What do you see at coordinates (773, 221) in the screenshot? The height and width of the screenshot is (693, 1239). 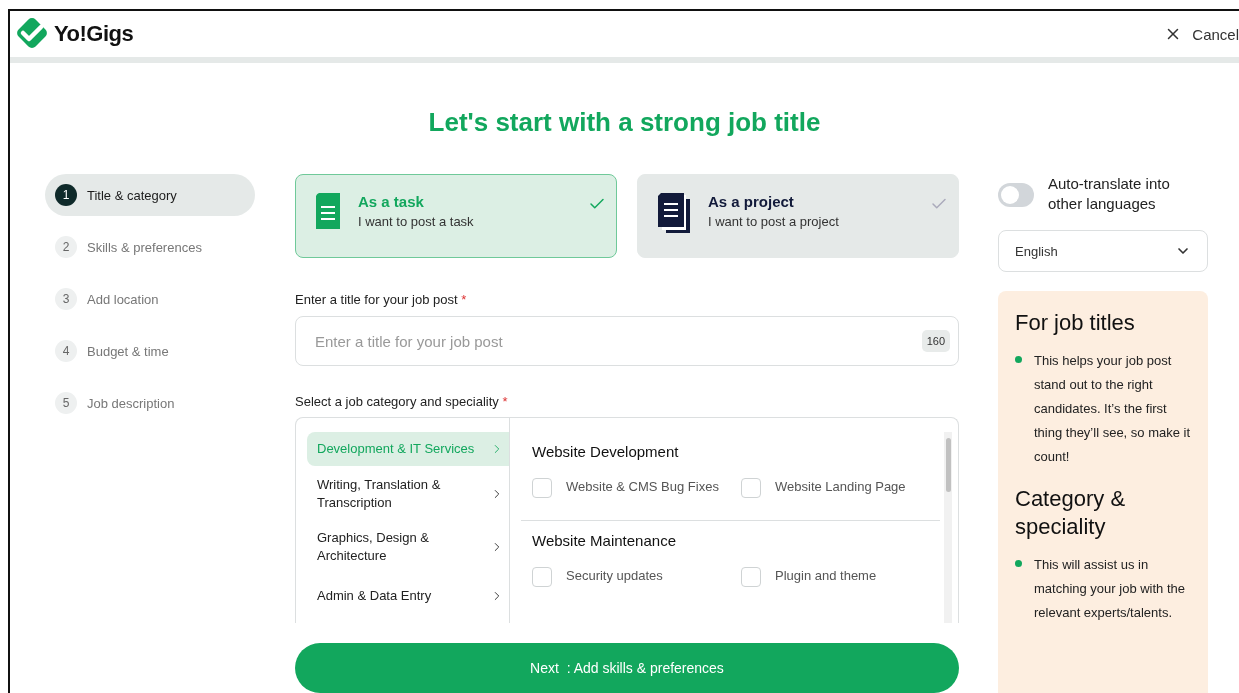 I see `card-subtitle: I want to post a project` at bounding box center [773, 221].